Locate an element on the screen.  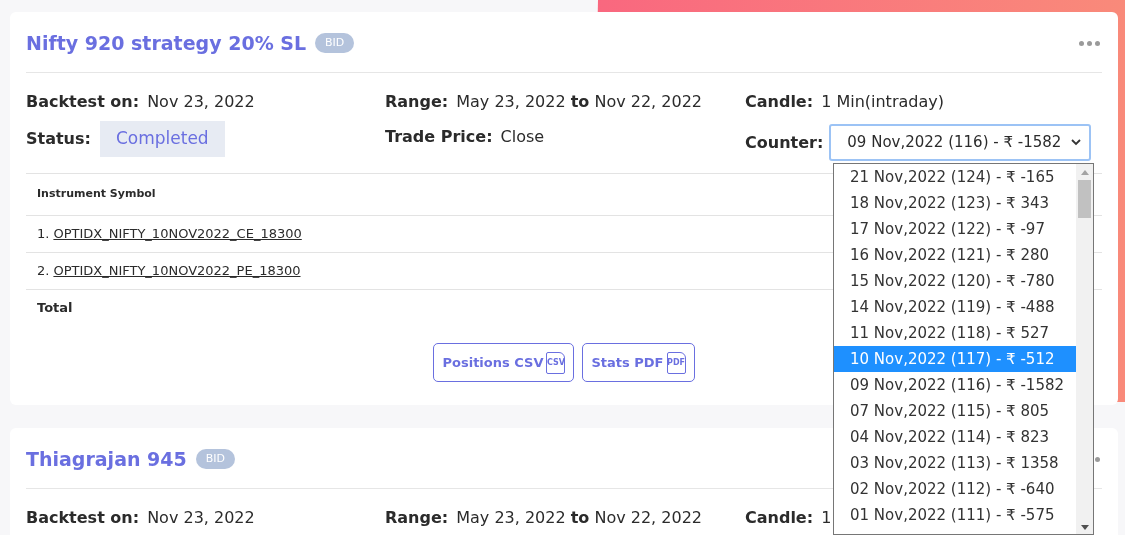
chevron-down-icon is located at coordinates (1076, 142).